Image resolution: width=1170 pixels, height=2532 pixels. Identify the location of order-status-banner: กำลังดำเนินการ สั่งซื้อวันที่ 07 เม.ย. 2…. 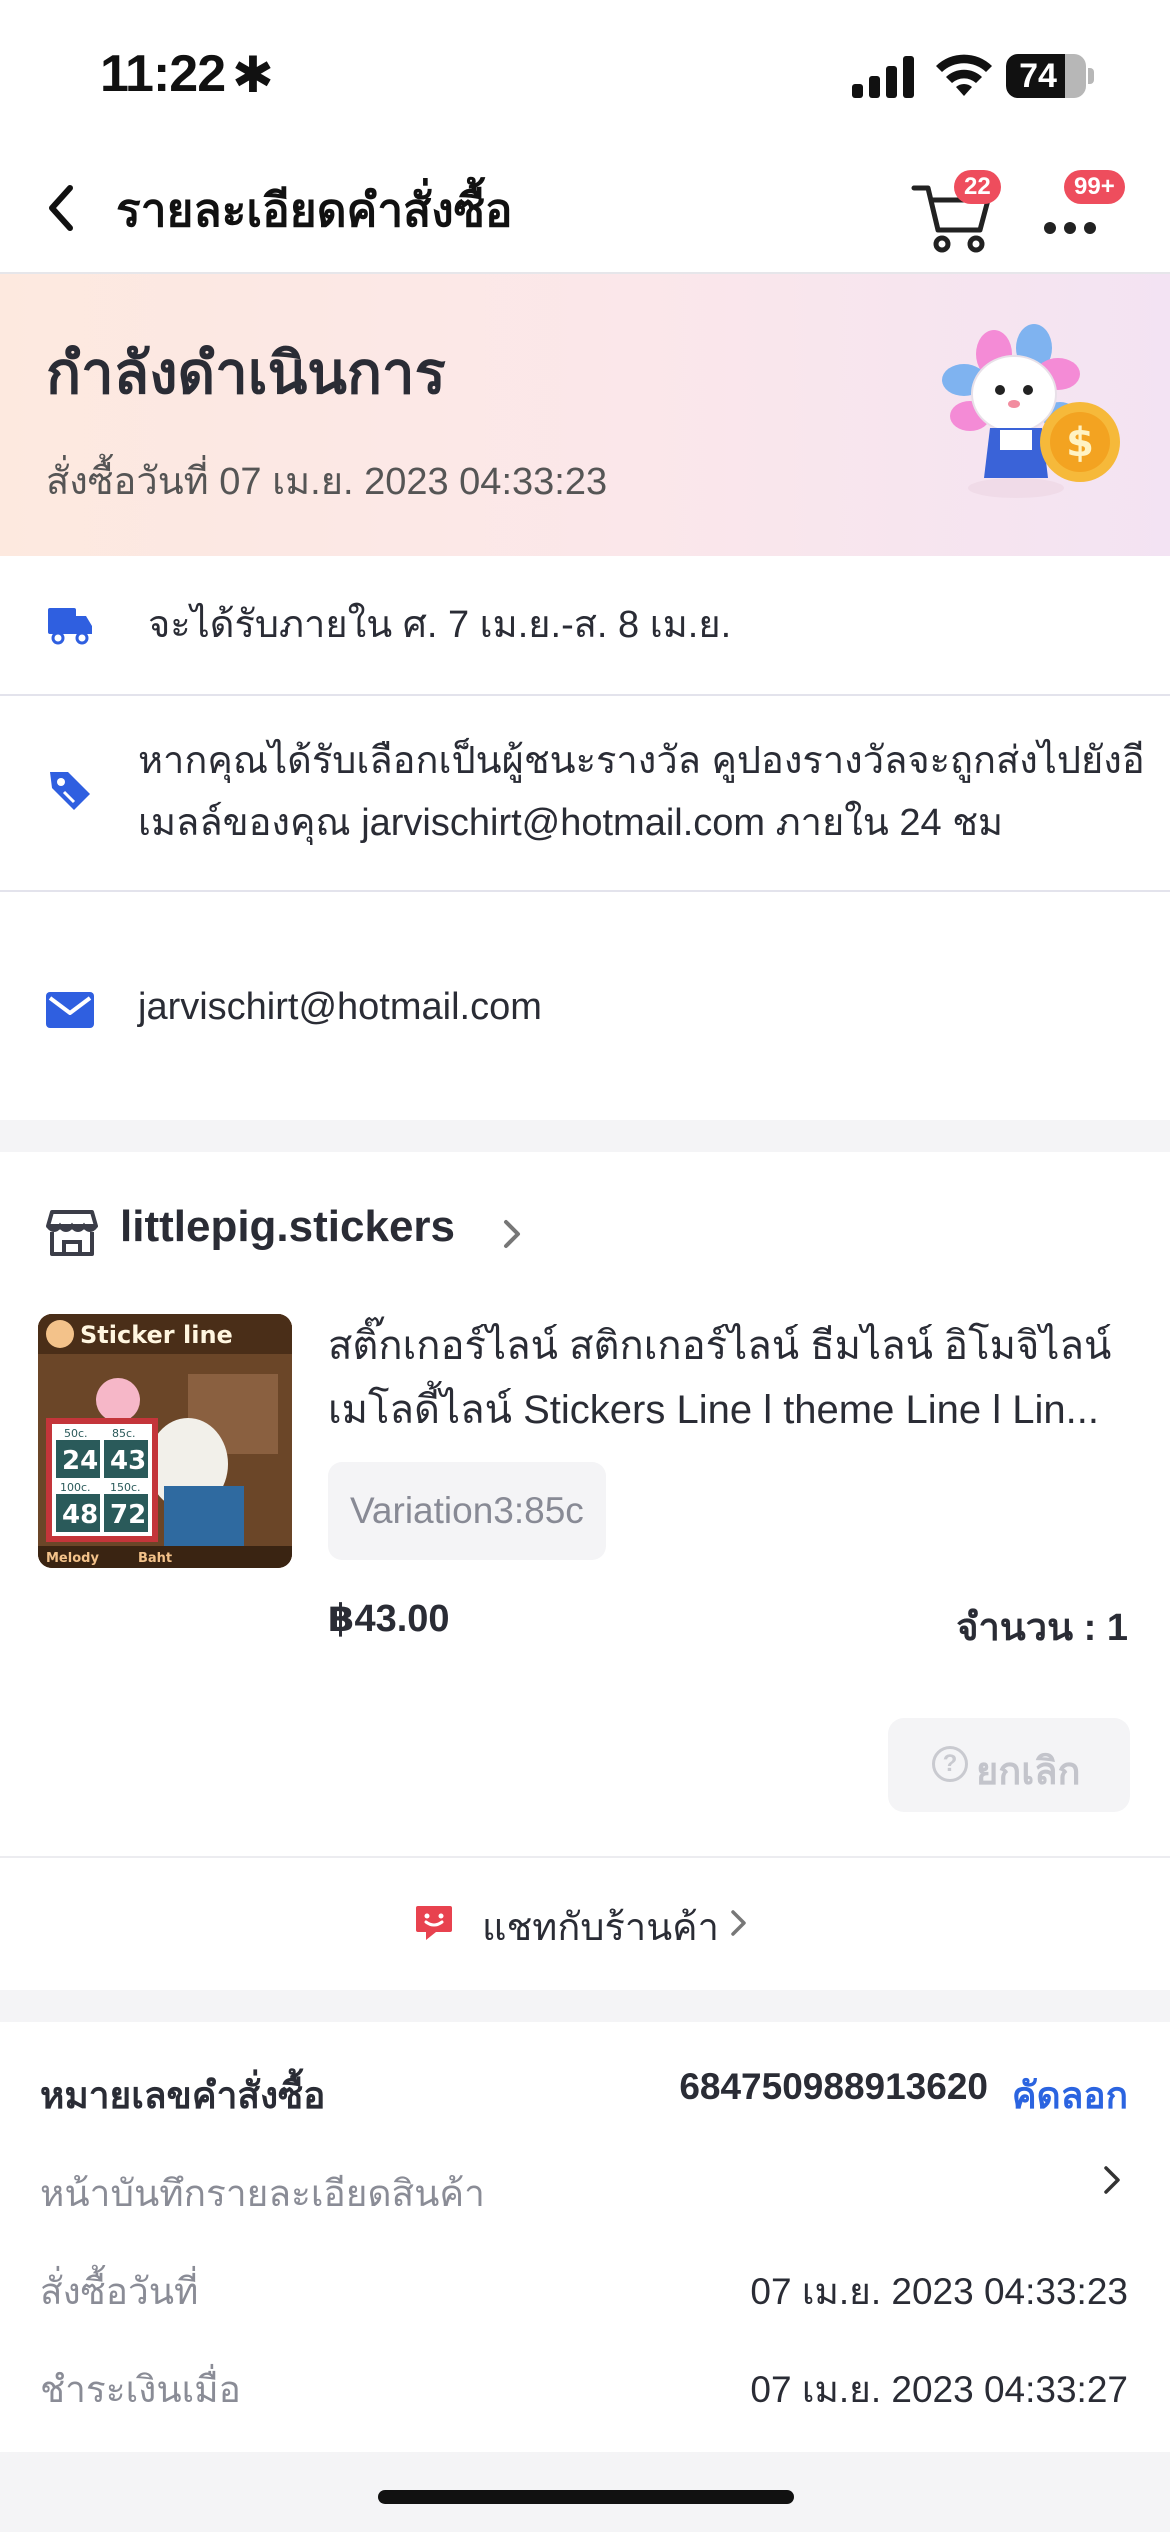
(585, 415).